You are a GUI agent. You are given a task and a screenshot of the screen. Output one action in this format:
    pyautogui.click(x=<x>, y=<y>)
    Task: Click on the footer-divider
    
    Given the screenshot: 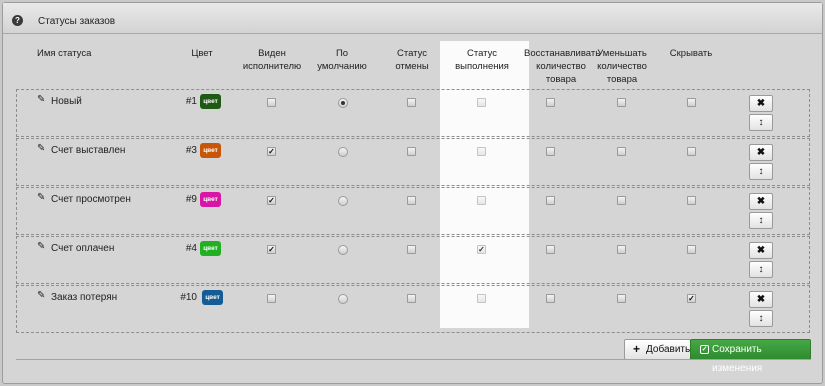 What is the action you would take?
    pyautogui.click(x=413, y=359)
    